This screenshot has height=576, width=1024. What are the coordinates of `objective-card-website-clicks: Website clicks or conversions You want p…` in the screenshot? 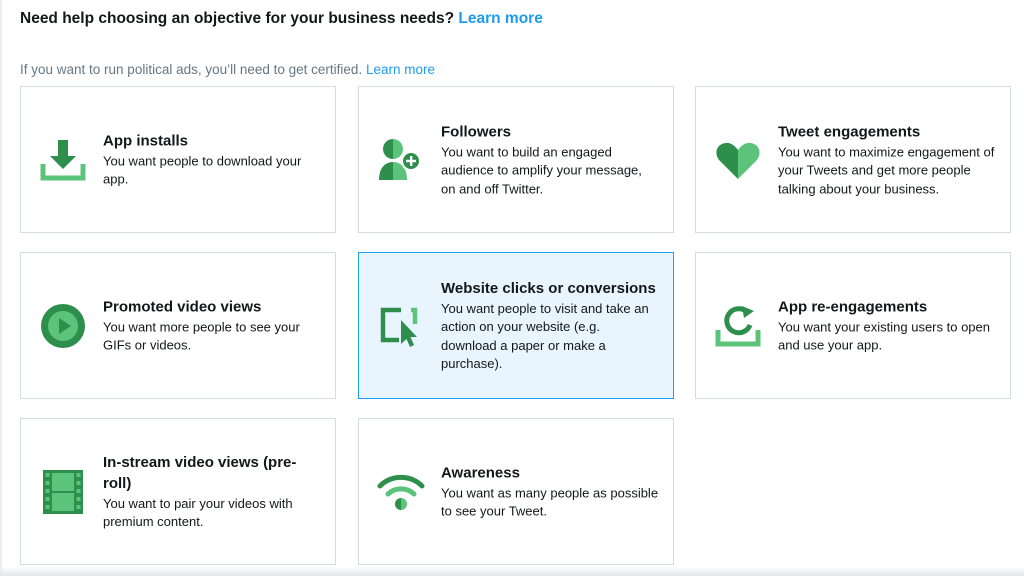 It's located at (516, 325).